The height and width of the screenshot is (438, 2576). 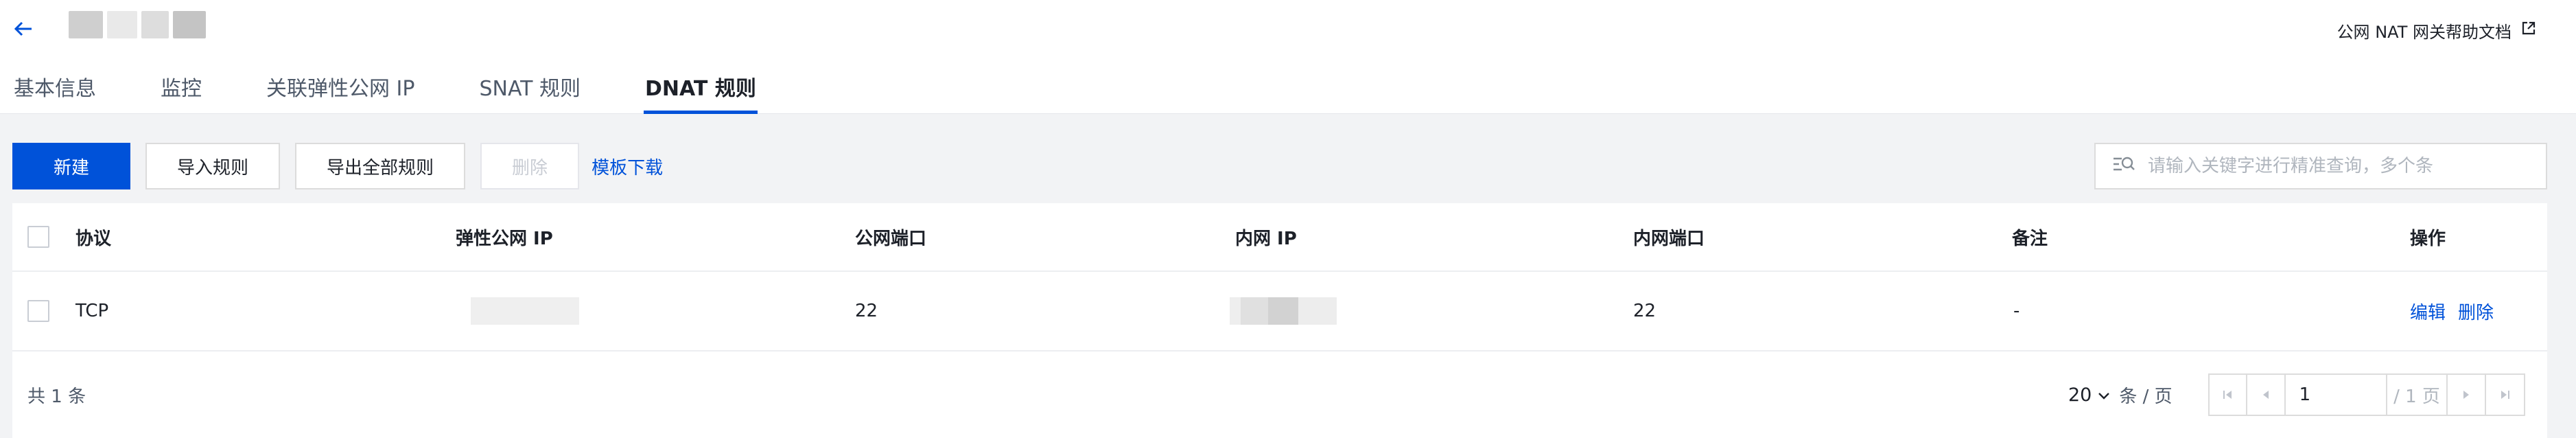 I want to click on tab-eip: 关联弹性公网 IP, so click(x=340, y=92).